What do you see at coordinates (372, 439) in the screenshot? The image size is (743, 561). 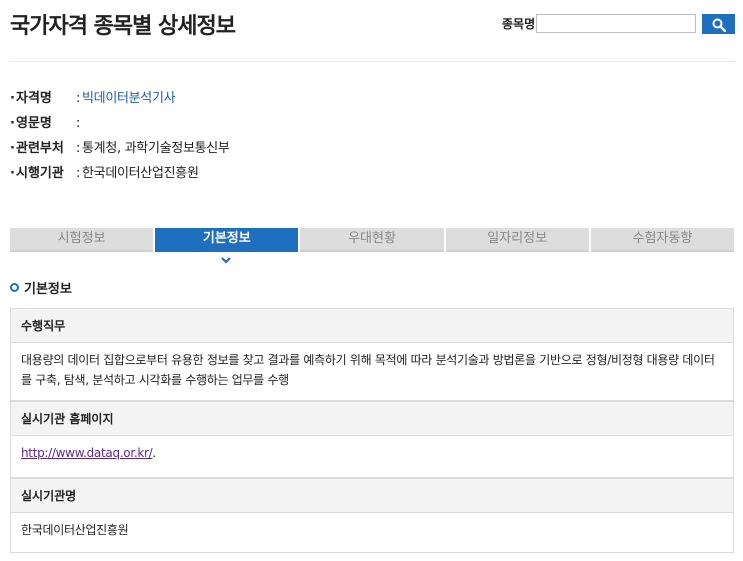 I see `homepage-box: 실시기관 홈페이지 http://www.dataq.or.kr/.` at bounding box center [372, 439].